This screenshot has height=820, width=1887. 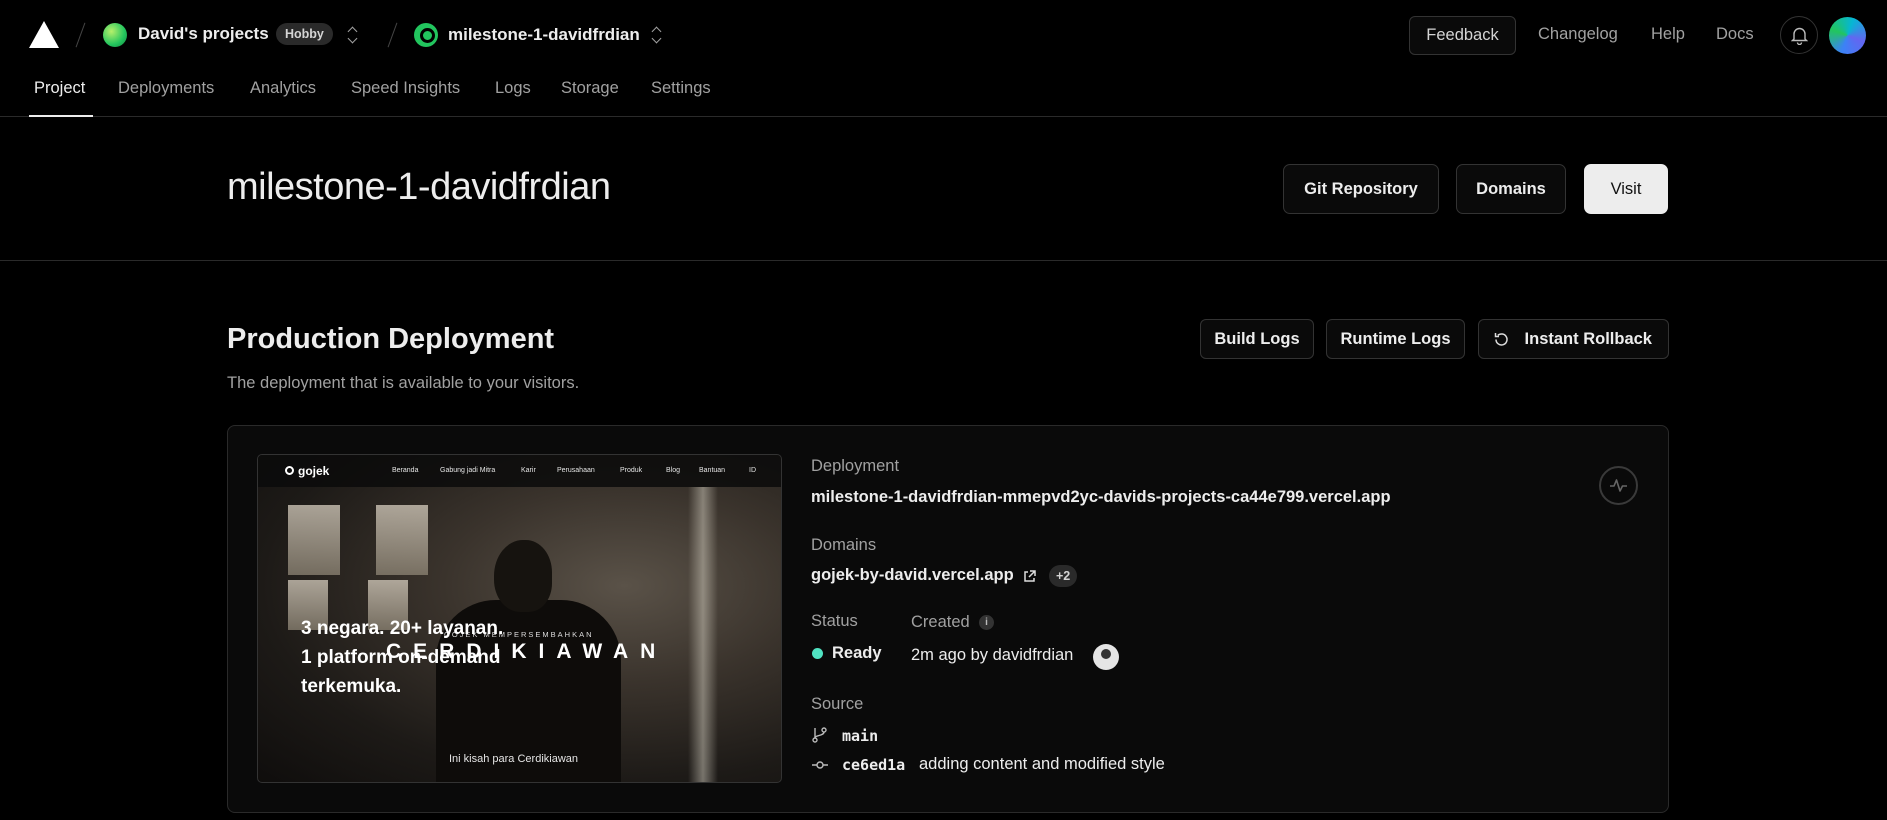 What do you see at coordinates (992, 655) in the screenshot?
I see `created-value: 2m ago by davidfrdian` at bounding box center [992, 655].